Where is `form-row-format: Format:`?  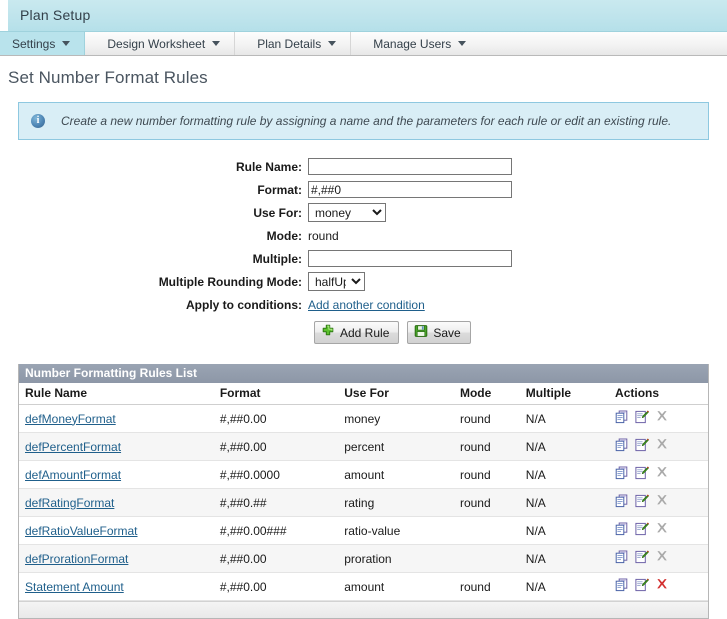
form-row-format: Format: is located at coordinates (363, 189).